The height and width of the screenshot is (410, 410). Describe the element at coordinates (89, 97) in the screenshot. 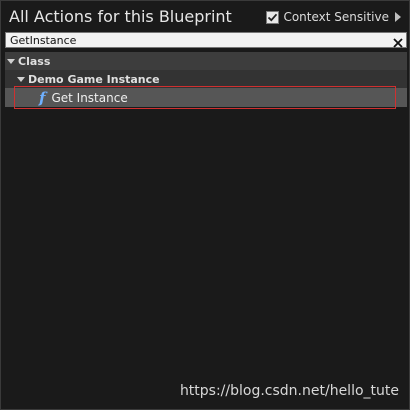

I see `item-label: Get Instance` at that location.